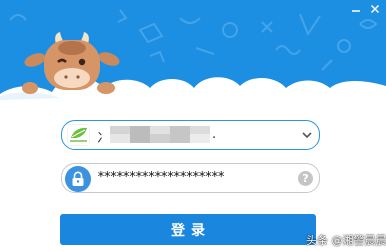 The height and width of the screenshot is (251, 386). I want to click on watermark-text: 头条 @湘警晨晨, so click(346, 240).